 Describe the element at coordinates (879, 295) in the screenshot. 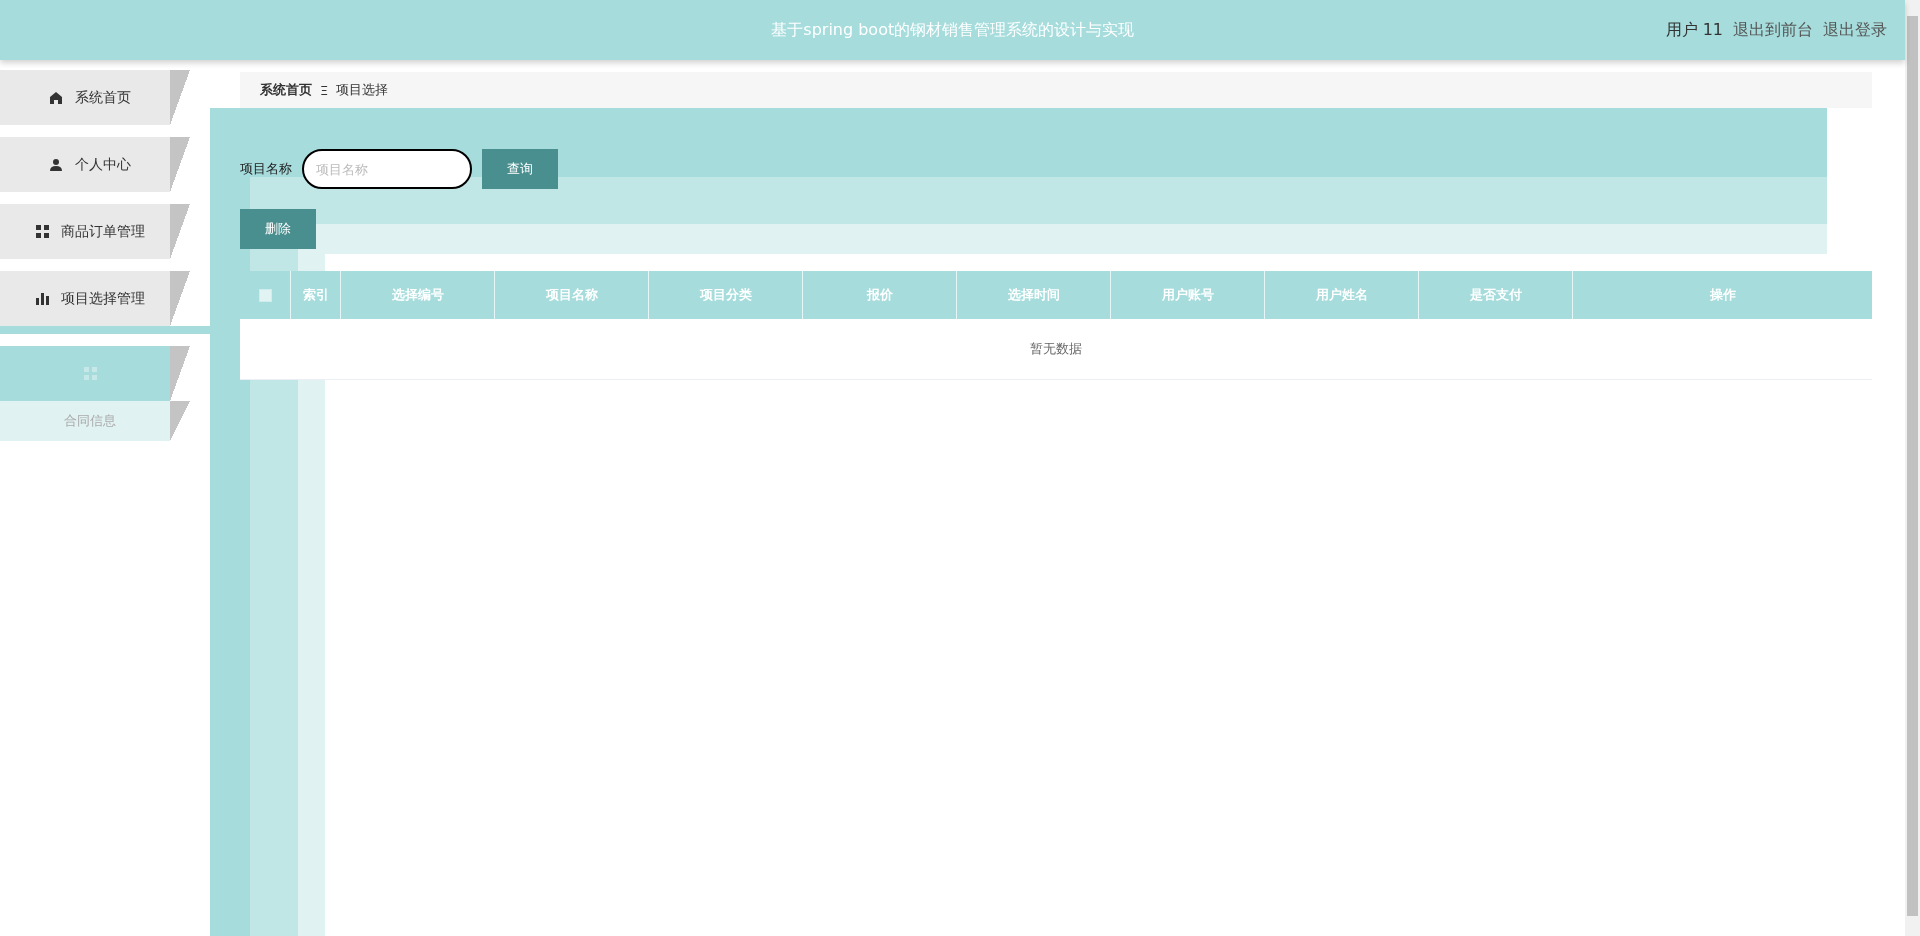

I see `column-header: 报价` at that location.